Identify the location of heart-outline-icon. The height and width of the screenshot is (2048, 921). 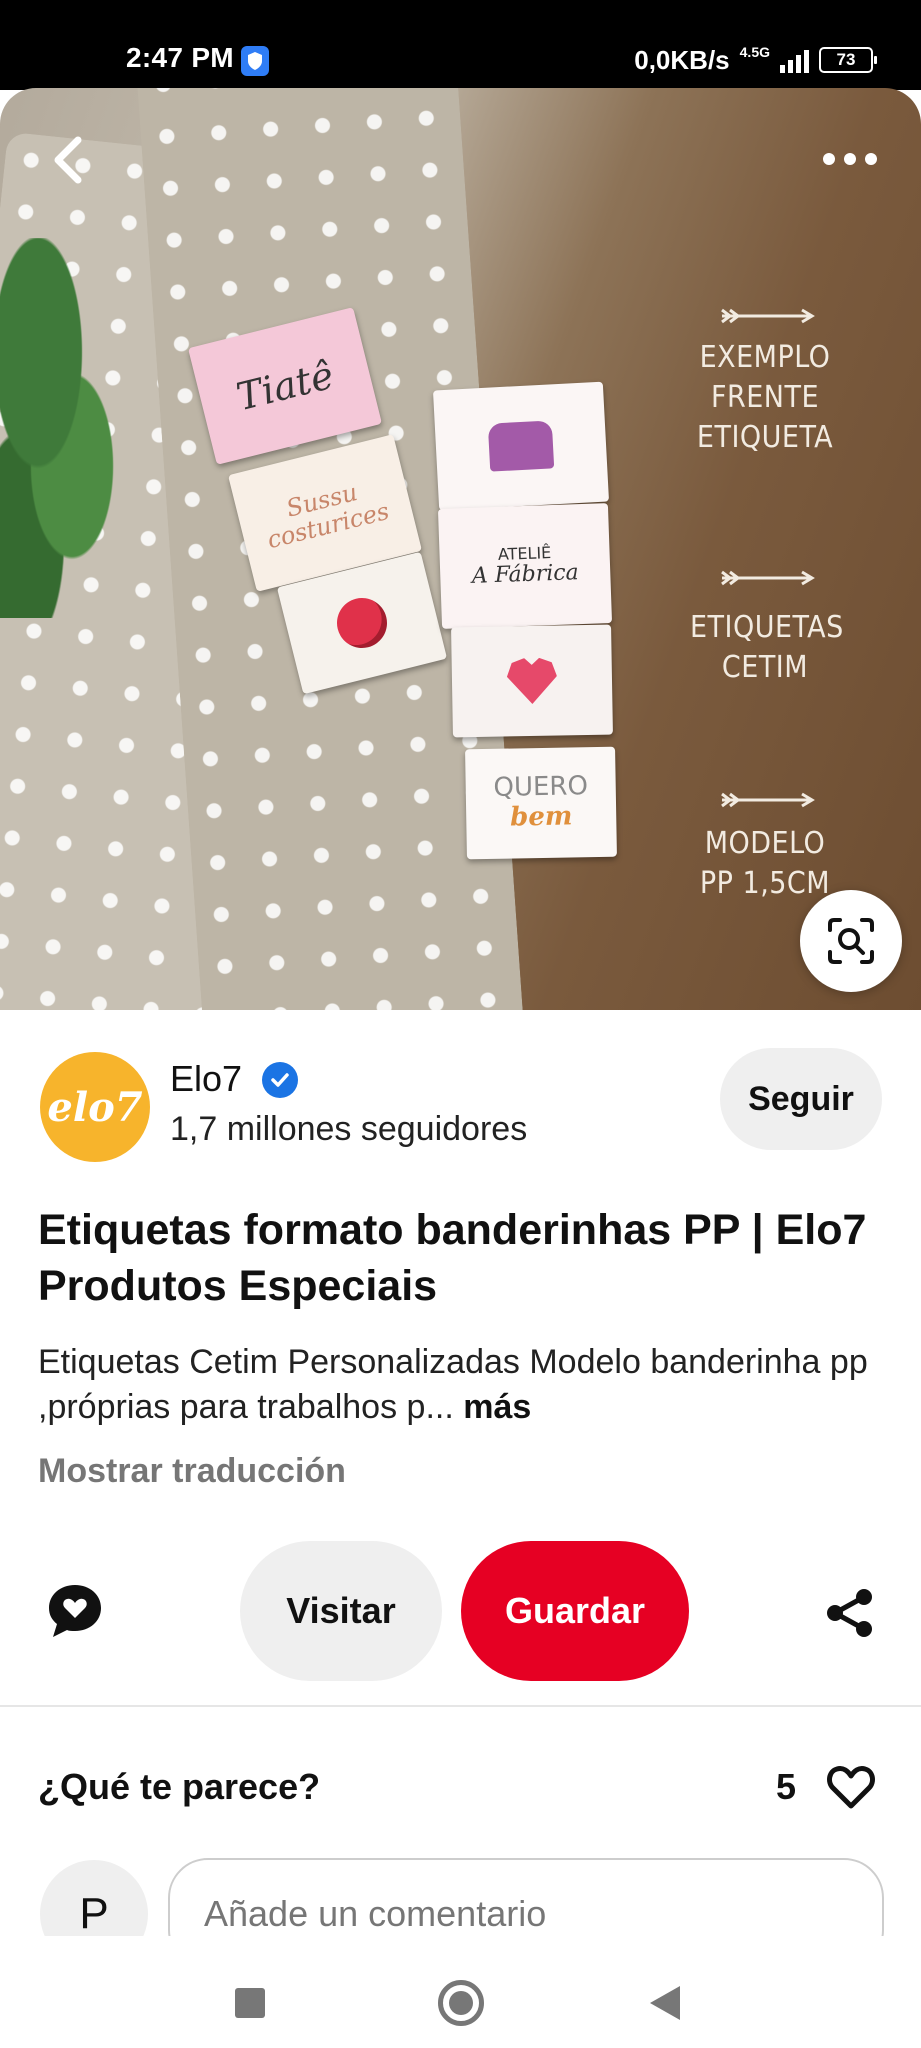
(851, 1787).